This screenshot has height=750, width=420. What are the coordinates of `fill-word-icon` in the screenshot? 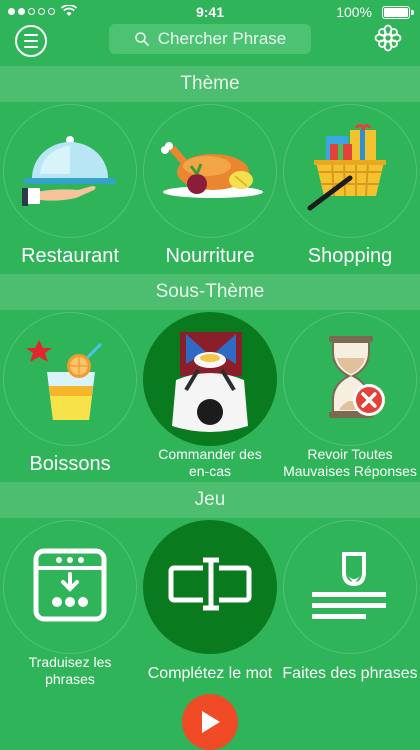 It's located at (210, 584).